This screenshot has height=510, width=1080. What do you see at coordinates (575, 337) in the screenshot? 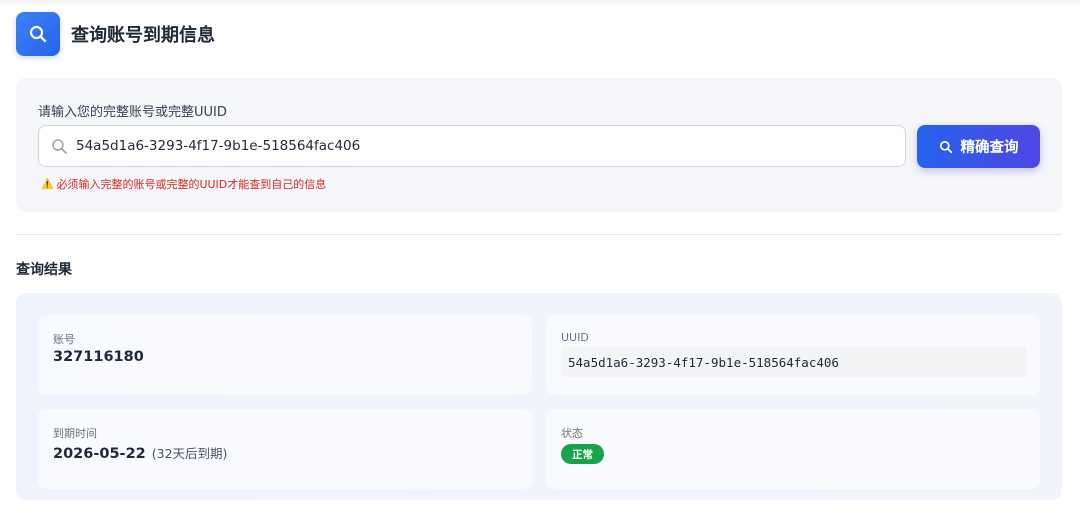
I see `uuid-label: UUID` at bounding box center [575, 337].